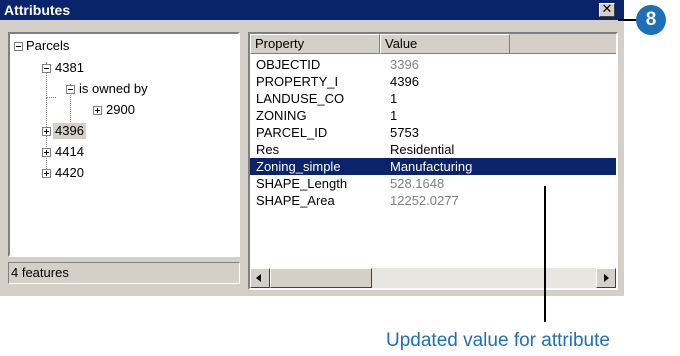 Image resolution: width=680 pixels, height=356 pixels. What do you see at coordinates (47, 46) in the screenshot?
I see `tree-root-parcels: Parcels` at bounding box center [47, 46].